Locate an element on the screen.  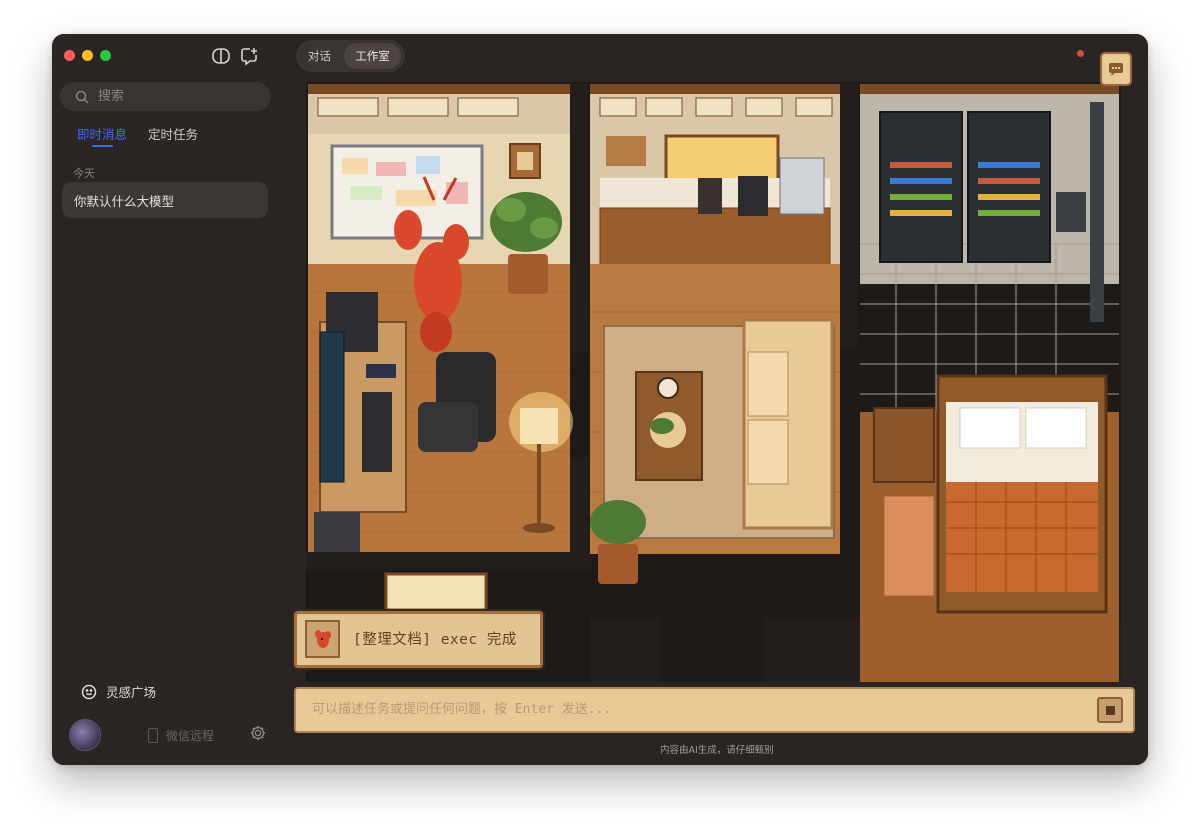
active-tab-indicator is located at coordinates (102, 146).